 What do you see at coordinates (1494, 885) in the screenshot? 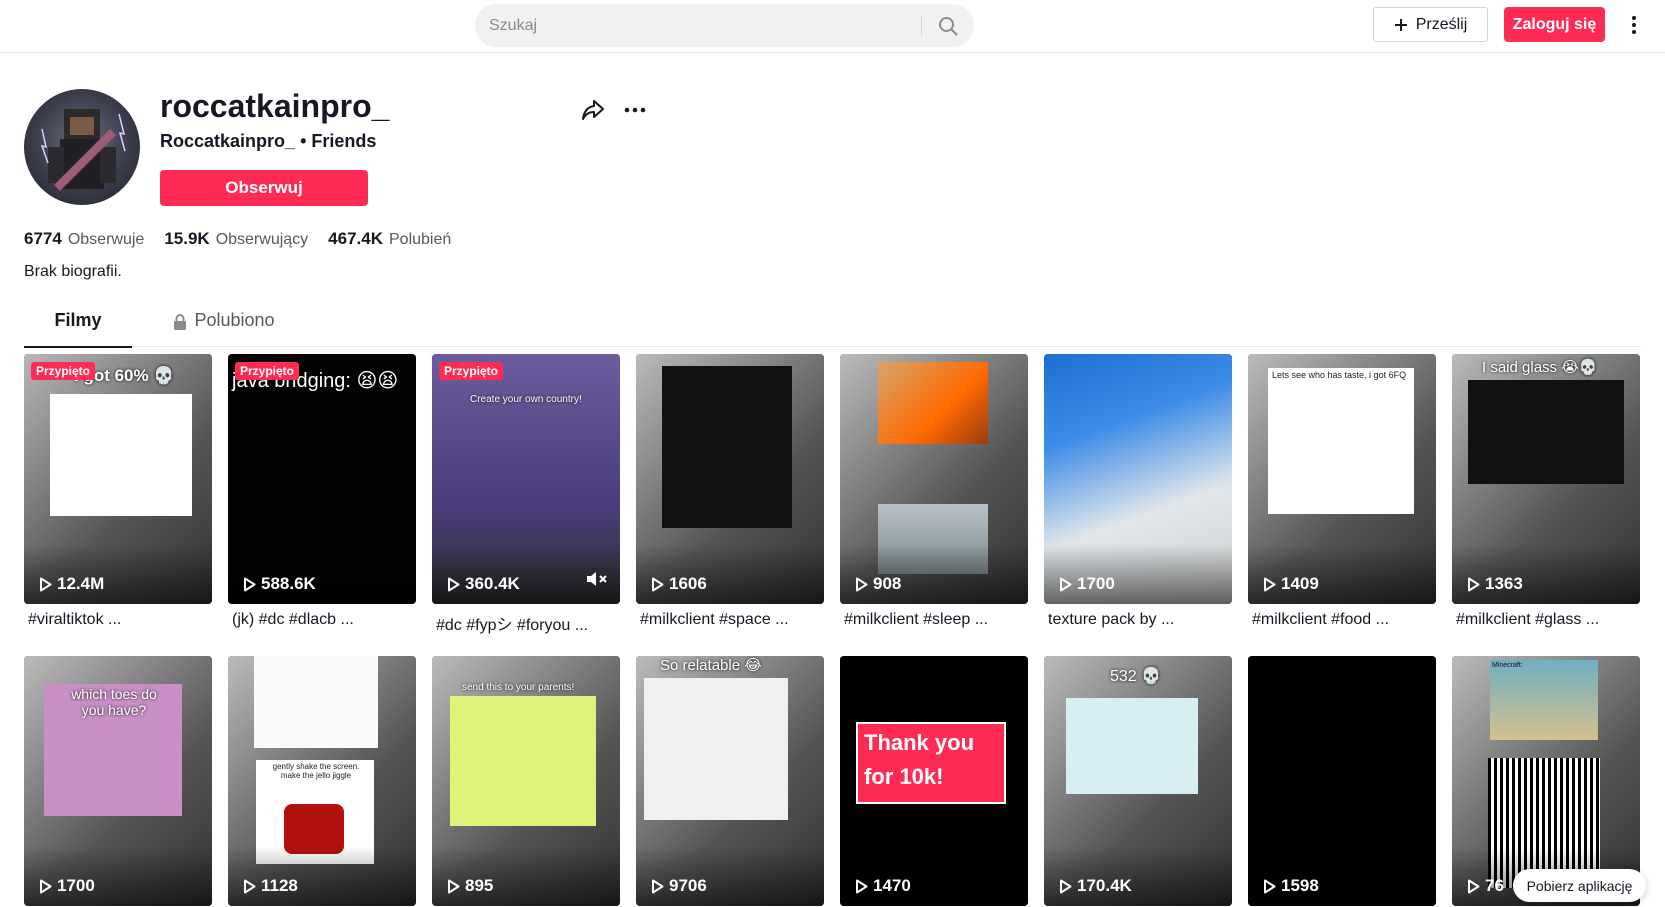
I see `view-count-value: 76` at bounding box center [1494, 885].